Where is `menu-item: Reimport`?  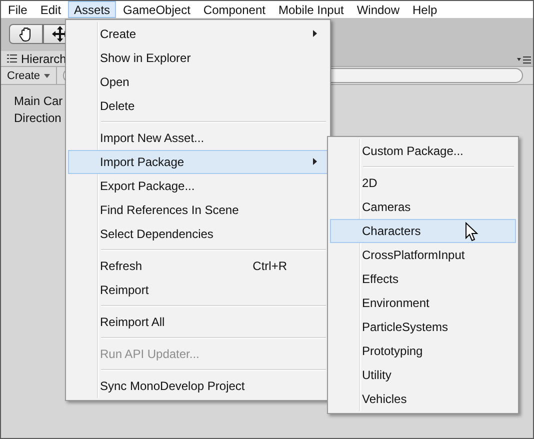 menu-item: Reimport is located at coordinates (198, 290).